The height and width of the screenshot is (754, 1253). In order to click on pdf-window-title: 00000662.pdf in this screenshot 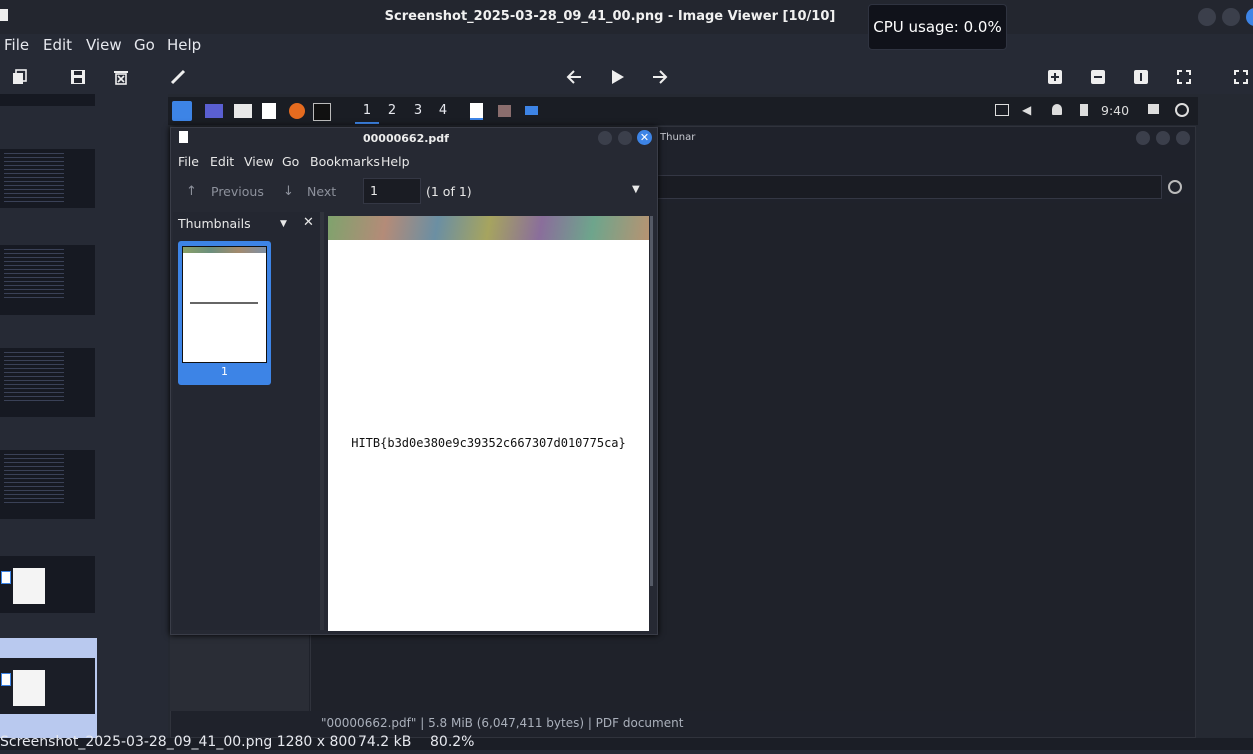, I will do `click(406, 138)`.